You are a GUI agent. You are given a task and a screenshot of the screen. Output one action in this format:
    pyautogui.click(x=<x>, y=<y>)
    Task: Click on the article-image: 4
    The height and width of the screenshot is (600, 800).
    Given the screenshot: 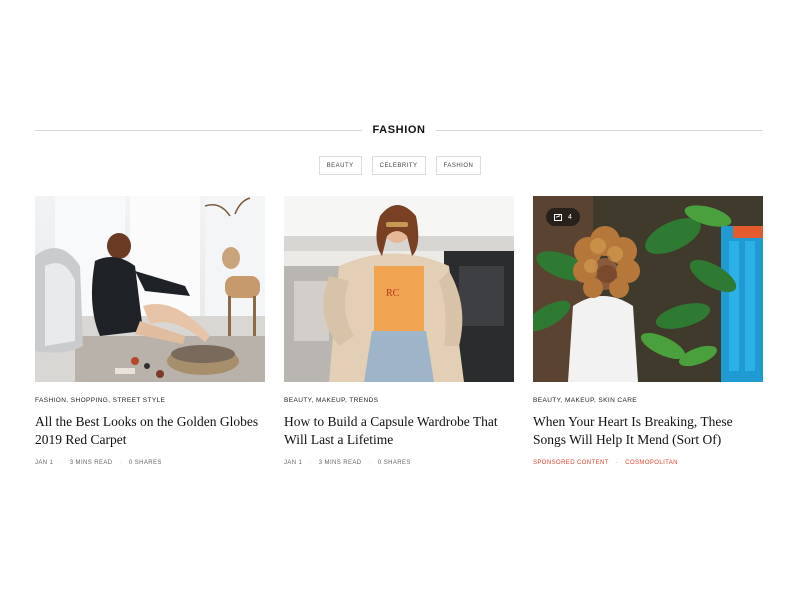 What is the action you would take?
    pyautogui.click(x=648, y=289)
    